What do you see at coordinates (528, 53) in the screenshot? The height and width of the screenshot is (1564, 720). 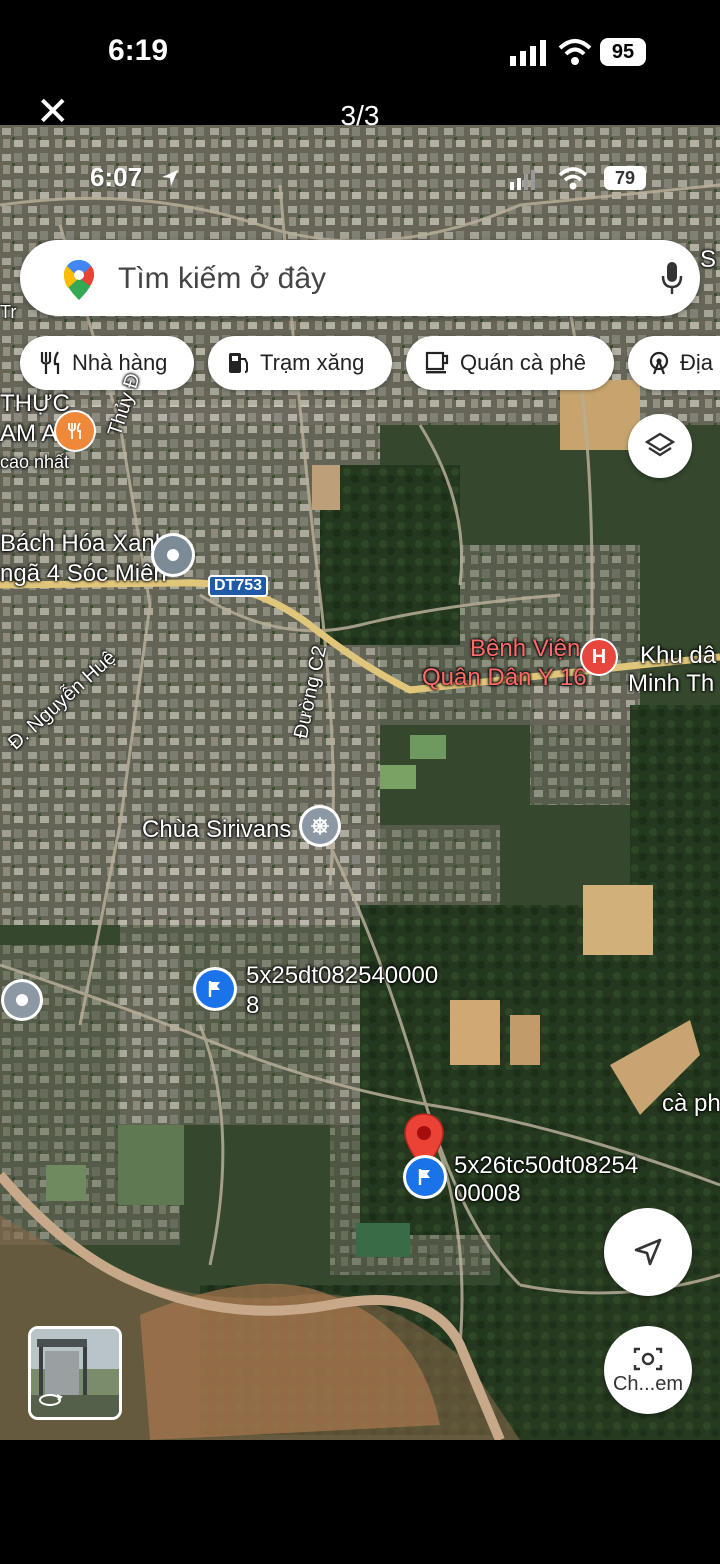 I see `signal-icon` at bounding box center [528, 53].